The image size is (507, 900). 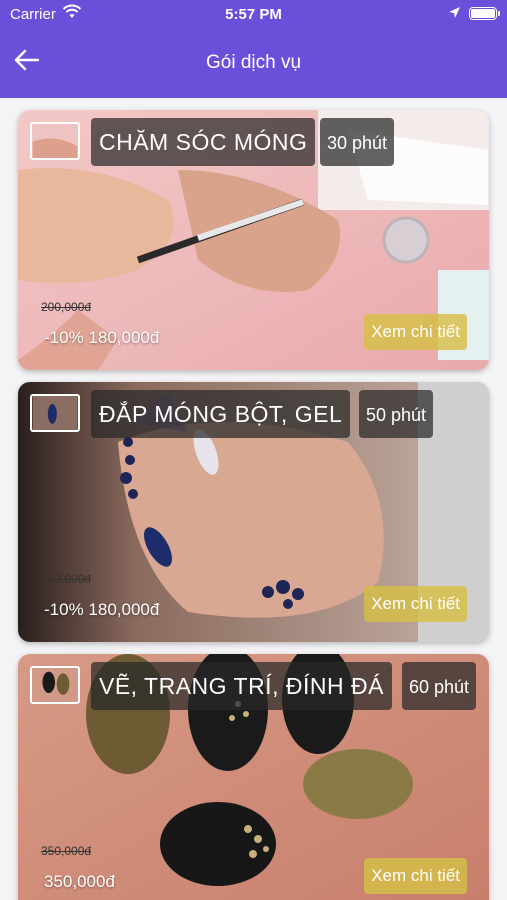 I want to click on clock: 5:57 PM, so click(x=253, y=14).